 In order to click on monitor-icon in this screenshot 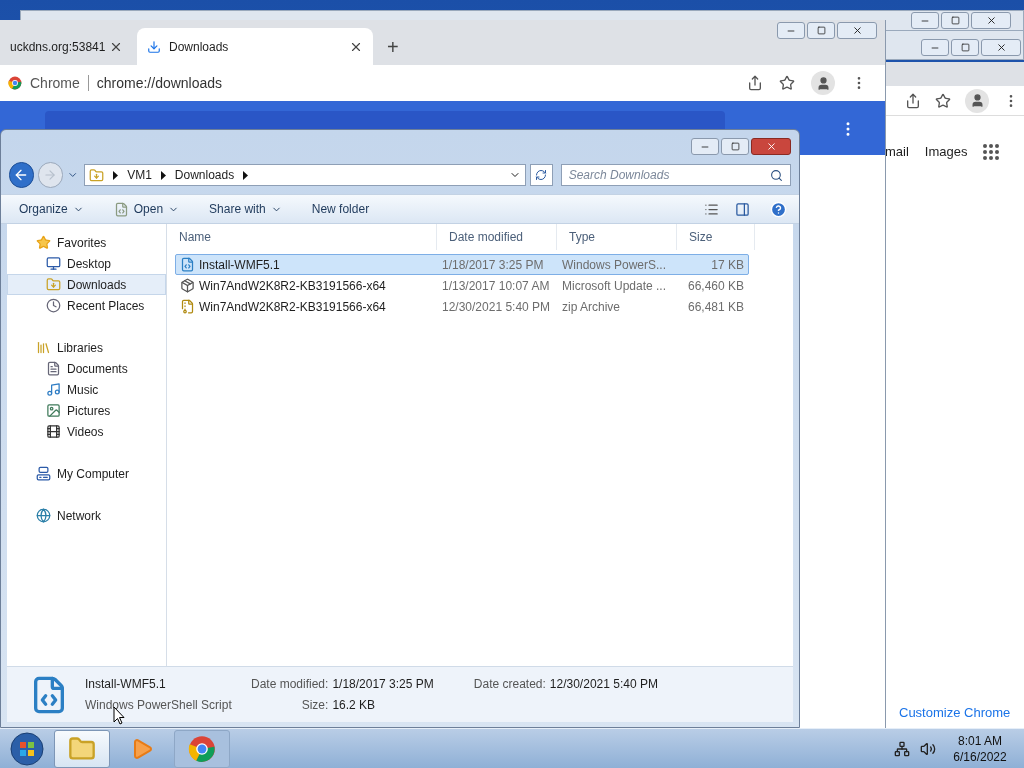, I will do `click(53, 263)`.